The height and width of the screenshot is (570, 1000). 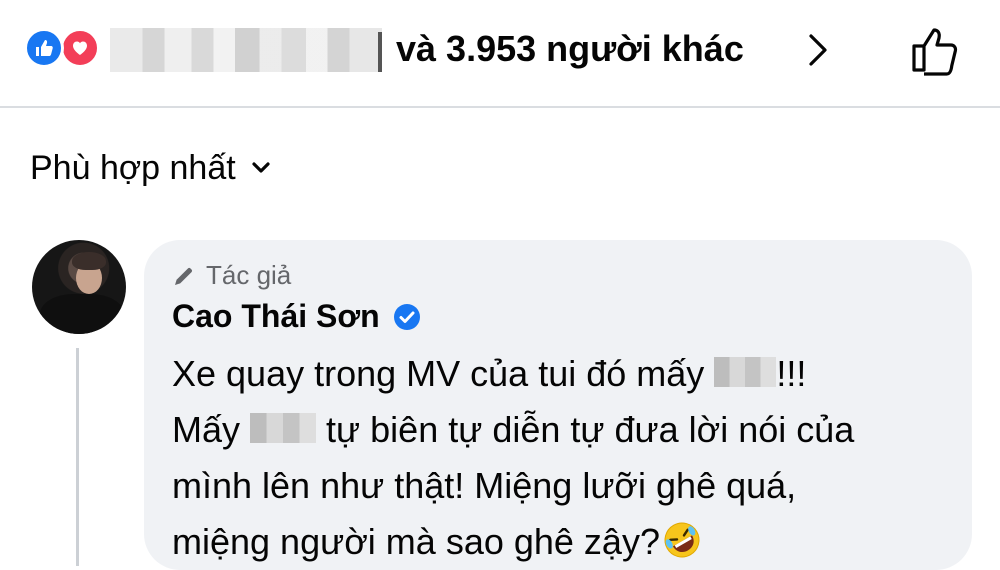 I want to click on avatar-body, so click(x=82, y=314).